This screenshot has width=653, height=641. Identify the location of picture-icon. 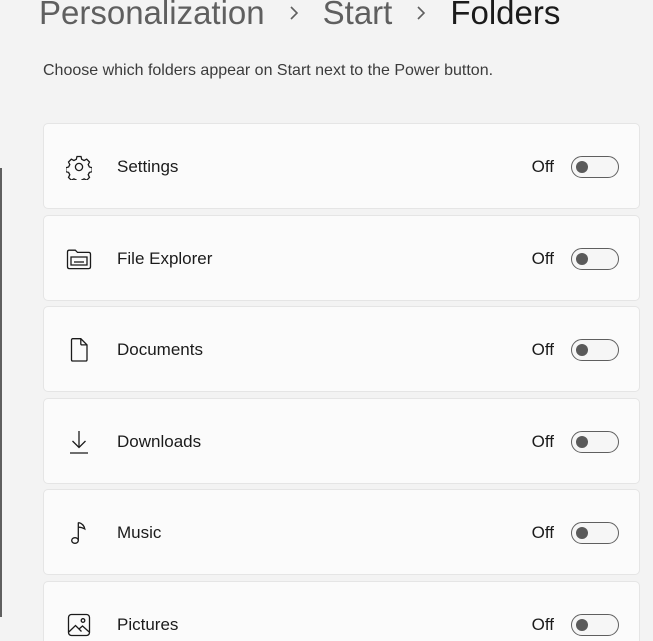
(79, 625).